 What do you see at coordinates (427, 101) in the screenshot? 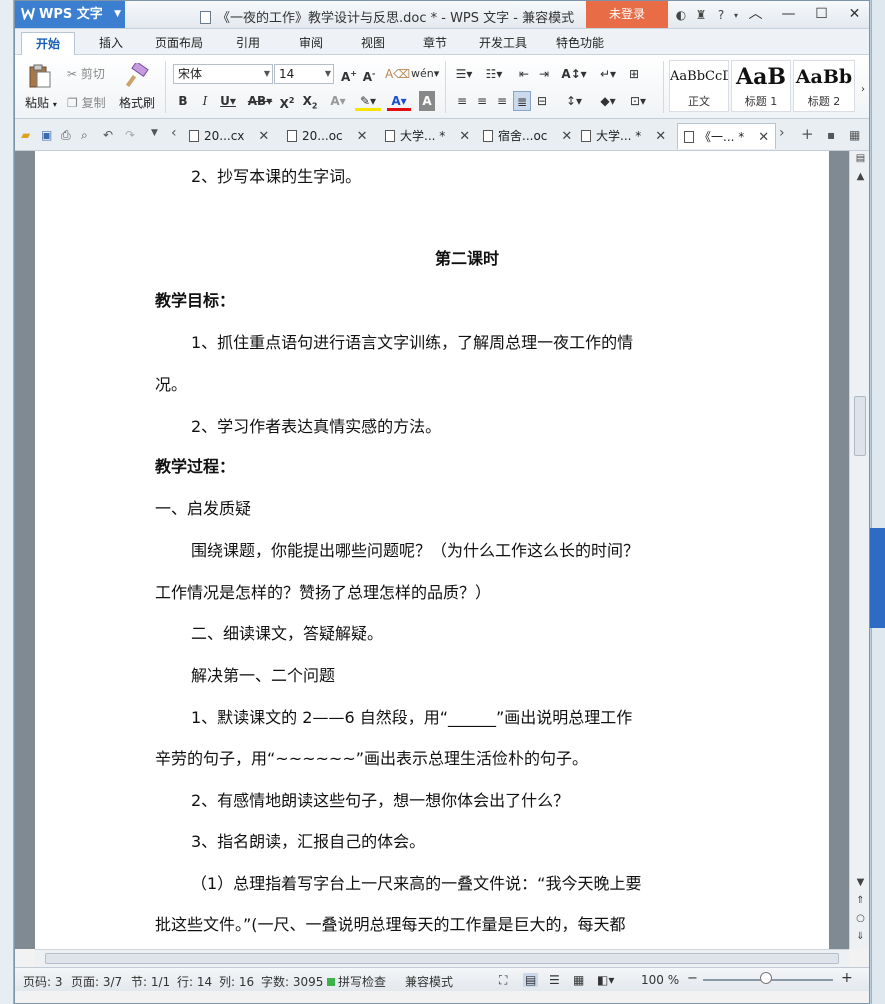
I see `character-shading-icon: A` at bounding box center [427, 101].